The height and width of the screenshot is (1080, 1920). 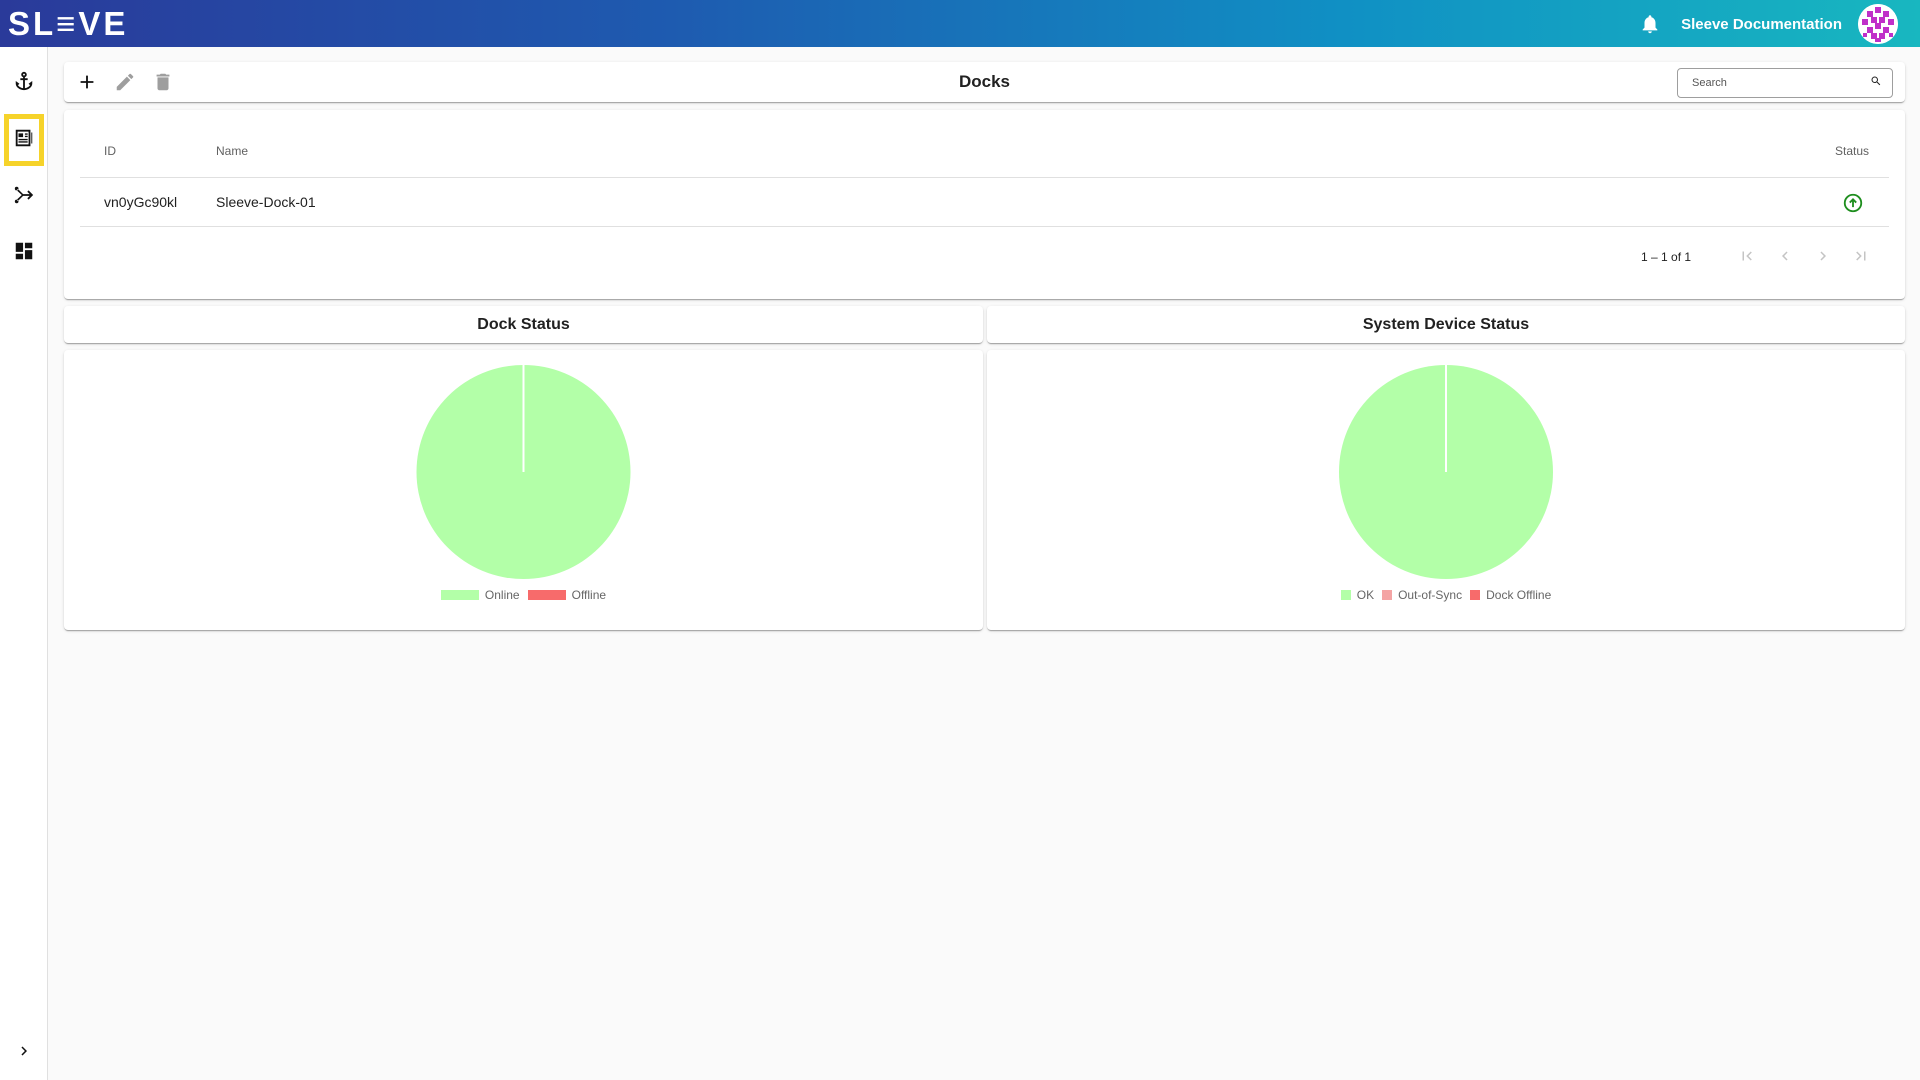 I want to click on trash-icon, so click(x=163, y=82).